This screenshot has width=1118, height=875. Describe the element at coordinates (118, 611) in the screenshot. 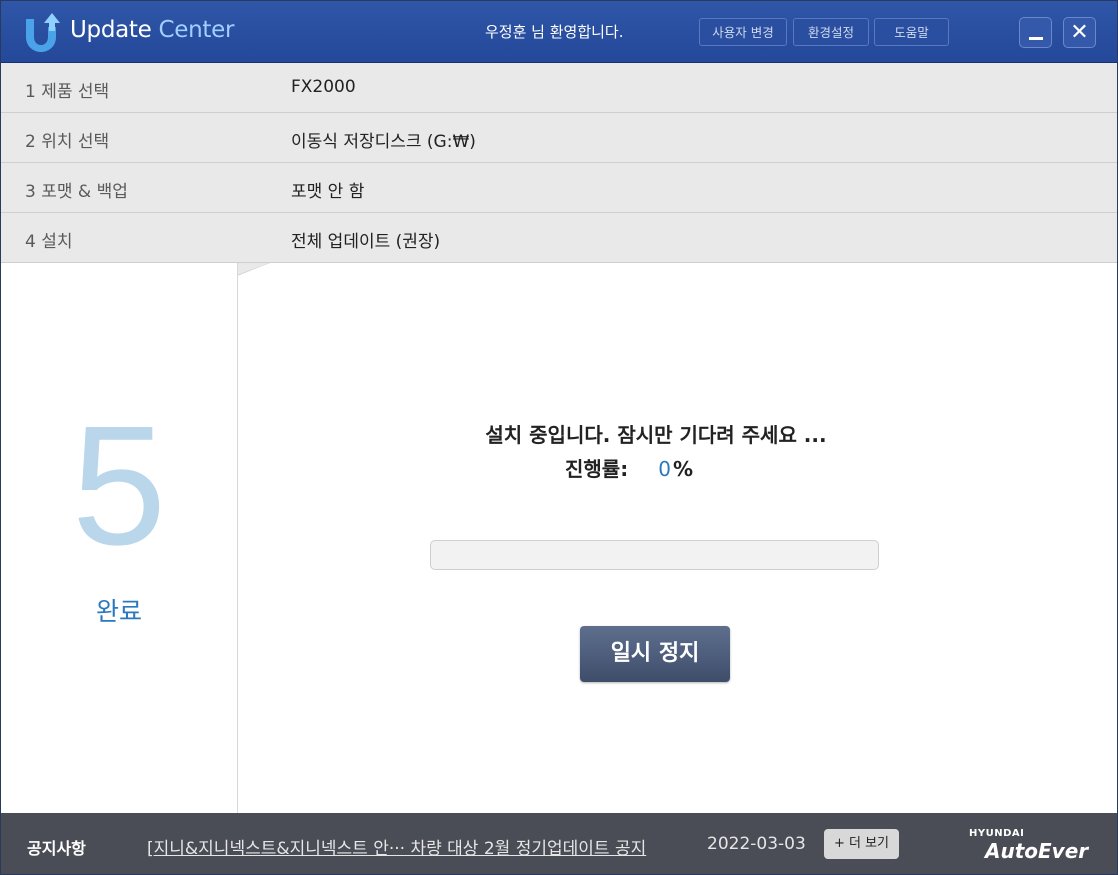

I see `current-step-label: 완료` at that location.